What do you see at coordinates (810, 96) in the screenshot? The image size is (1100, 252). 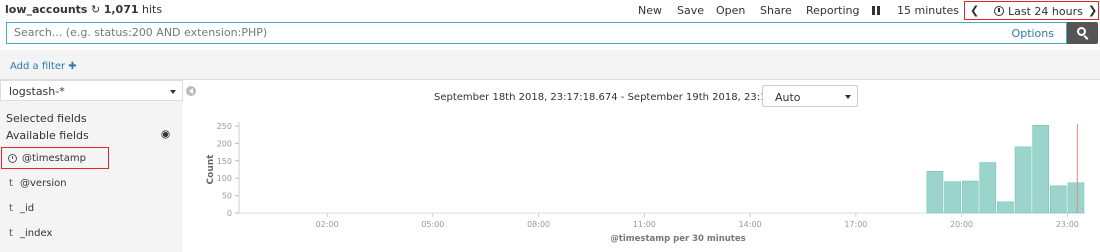 I see `interval-select: Auto` at bounding box center [810, 96].